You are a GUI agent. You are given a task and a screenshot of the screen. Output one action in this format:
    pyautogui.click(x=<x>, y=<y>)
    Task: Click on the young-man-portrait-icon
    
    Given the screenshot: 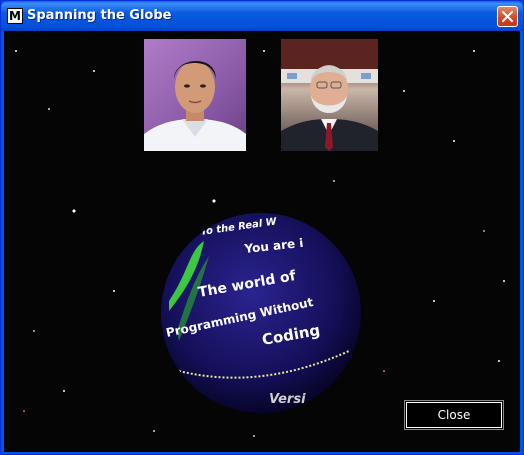 What is the action you would take?
    pyautogui.click(x=195, y=105)
    